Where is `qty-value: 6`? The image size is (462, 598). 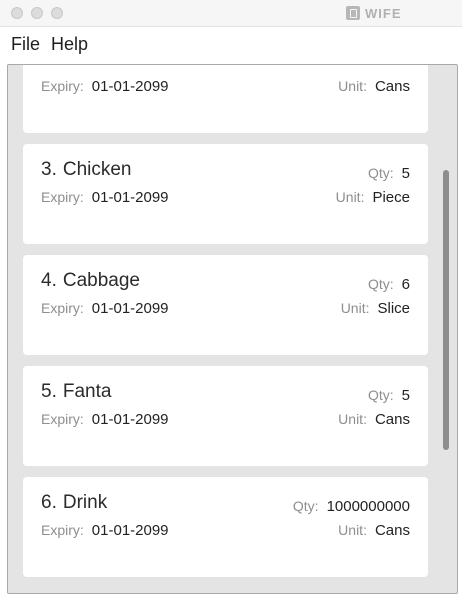
qty-value: 6 is located at coordinates (405, 284).